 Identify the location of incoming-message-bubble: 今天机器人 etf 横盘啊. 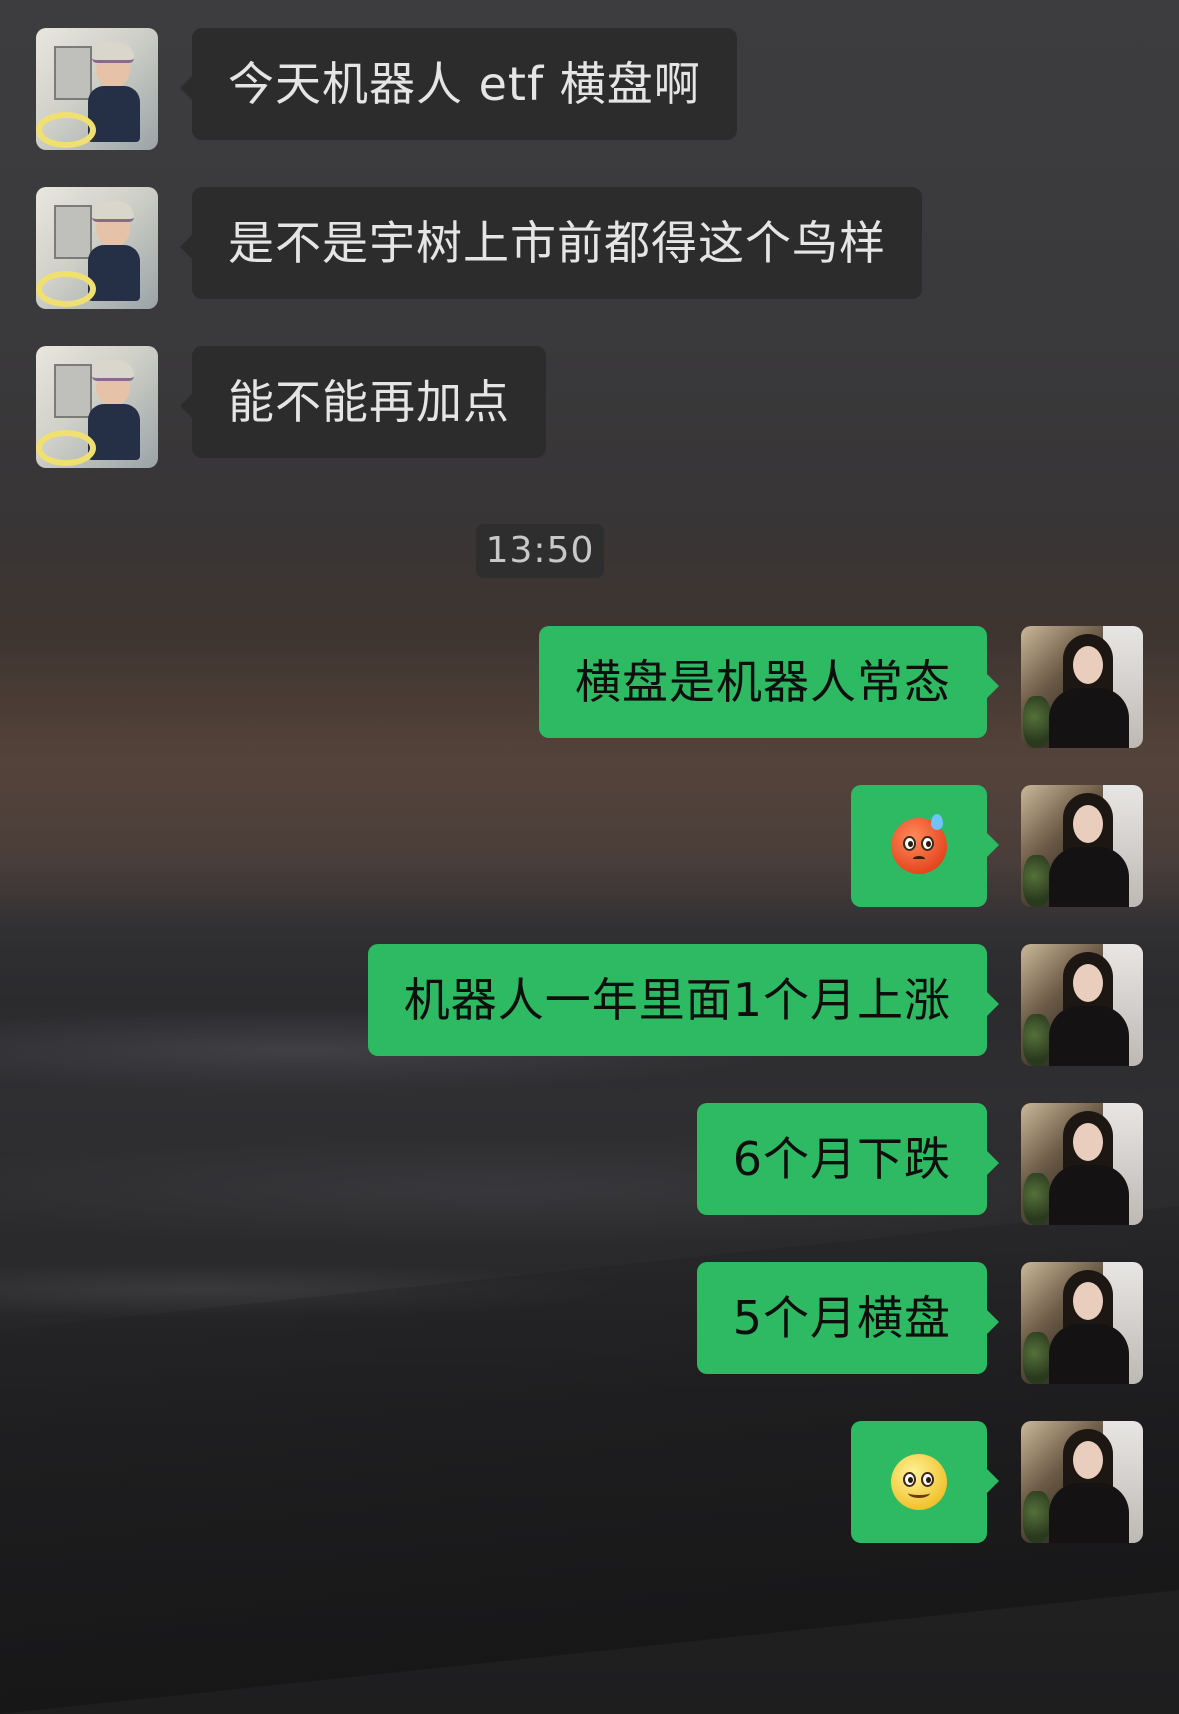
(458, 84).